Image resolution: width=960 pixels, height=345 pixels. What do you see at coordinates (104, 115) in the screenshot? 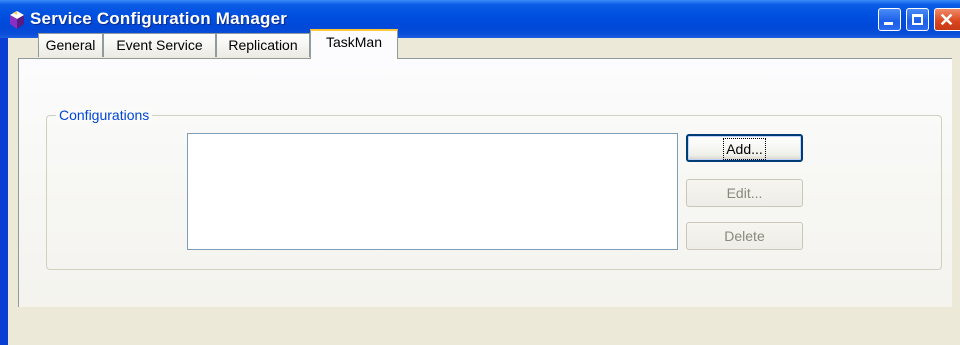
I see `configurations-label: Configurations` at bounding box center [104, 115].